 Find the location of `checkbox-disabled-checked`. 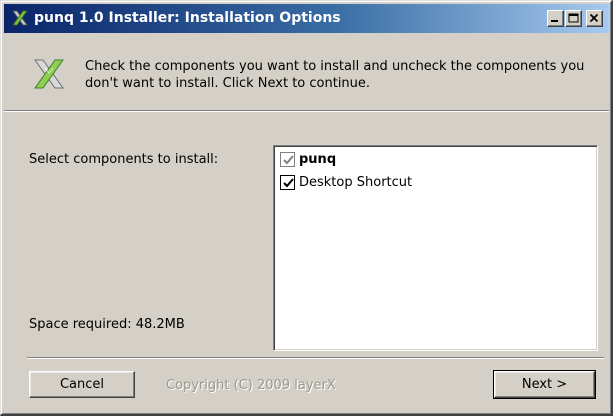

checkbox-disabled-checked is located at coordinates (287, 159).